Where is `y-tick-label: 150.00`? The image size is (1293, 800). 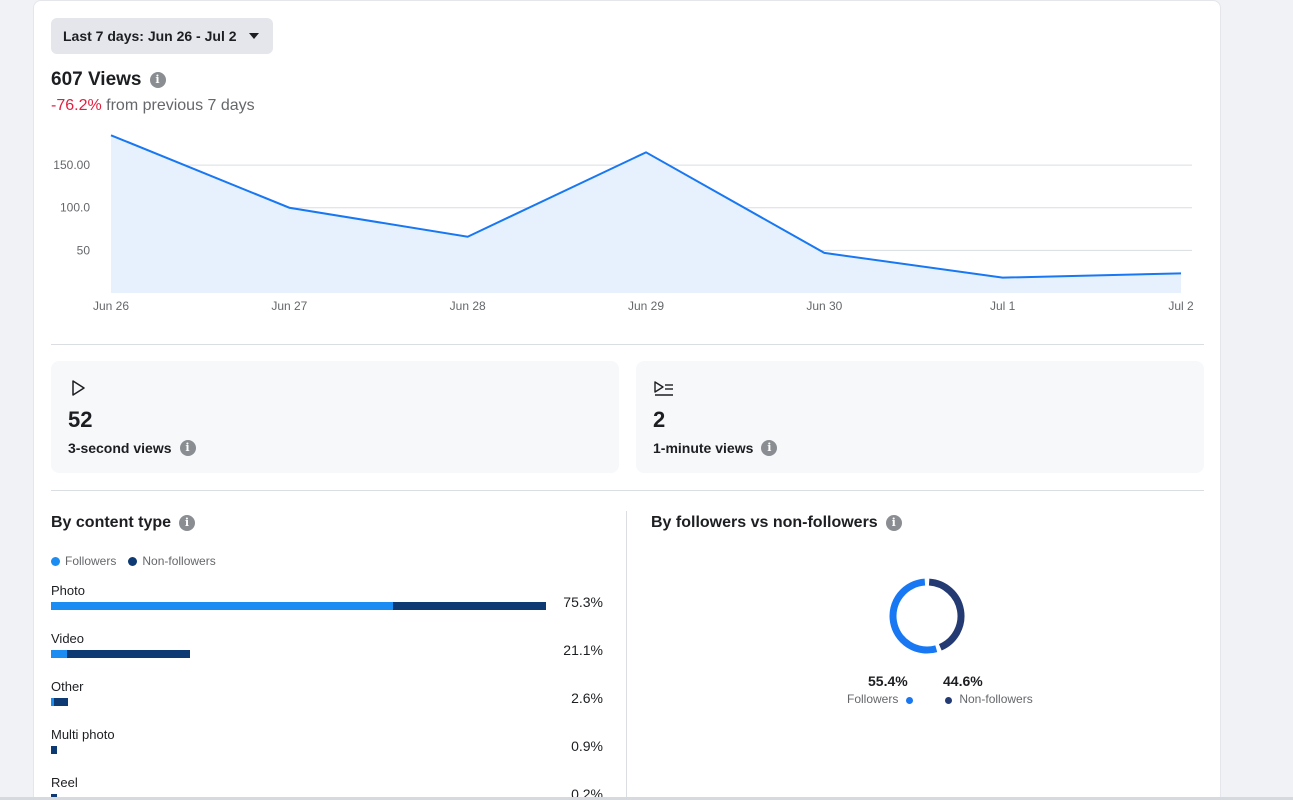 y-tick-label: 150.00 is located at coordinates (71, 165).